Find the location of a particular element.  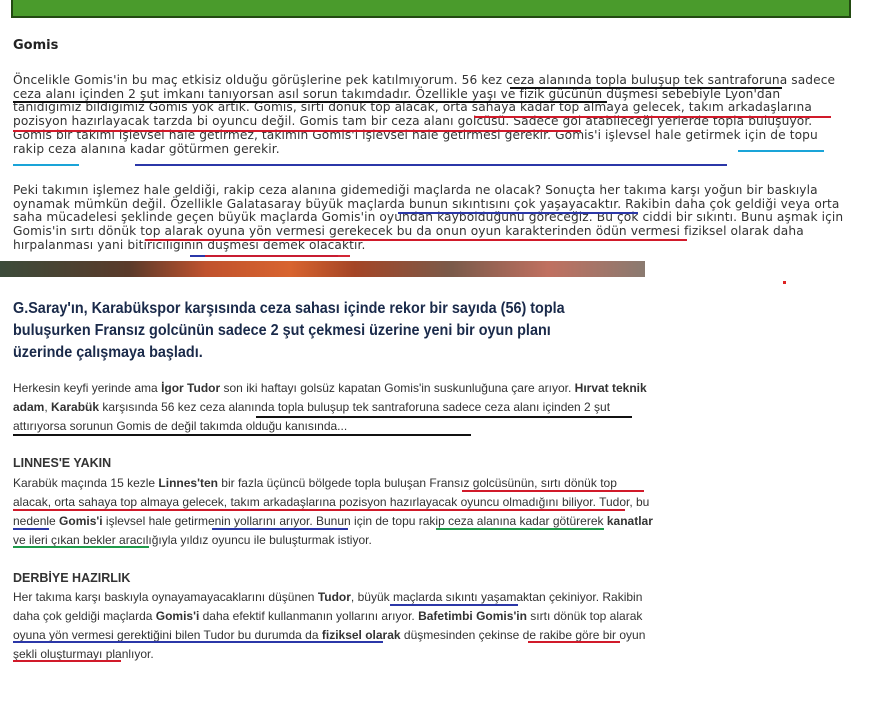

news-bold-text: Tudor is located at coordinates (334, 597).